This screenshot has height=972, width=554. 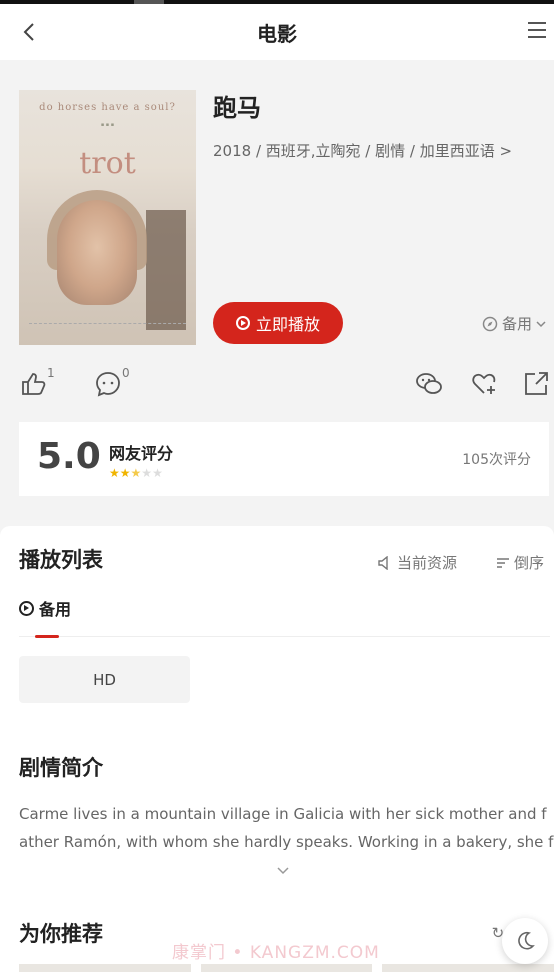 I want to click on tab-active-indicator, so click(x=47, y=636).